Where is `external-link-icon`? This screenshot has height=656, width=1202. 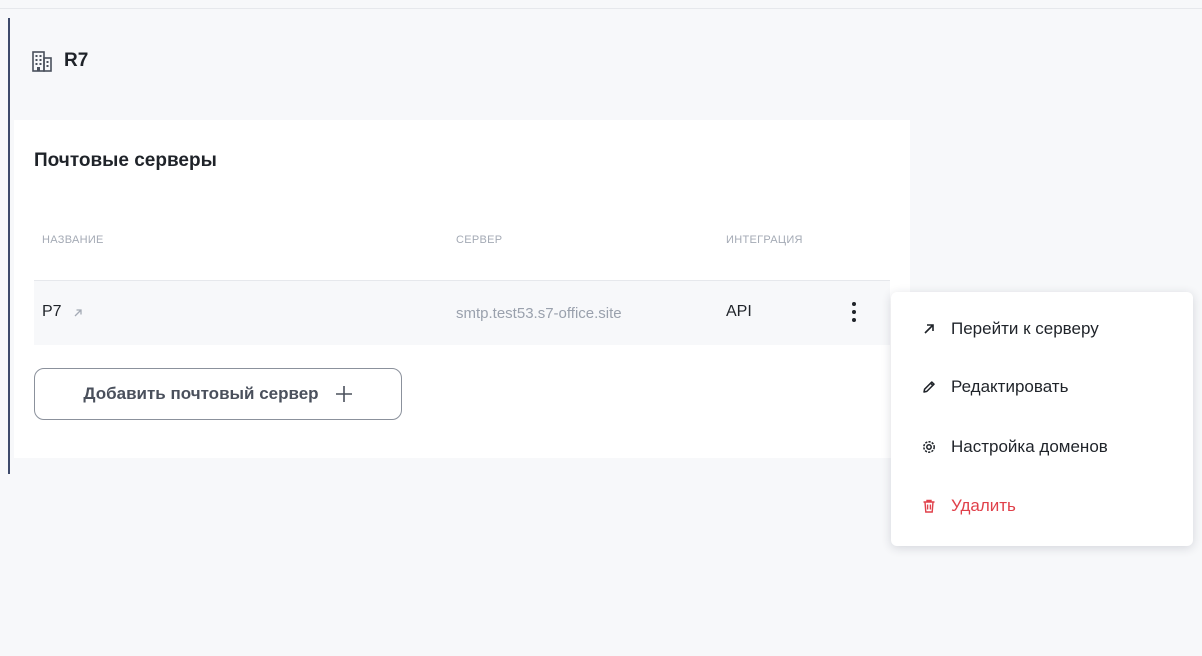 external-link-icon is located at coordinates (78, 312).